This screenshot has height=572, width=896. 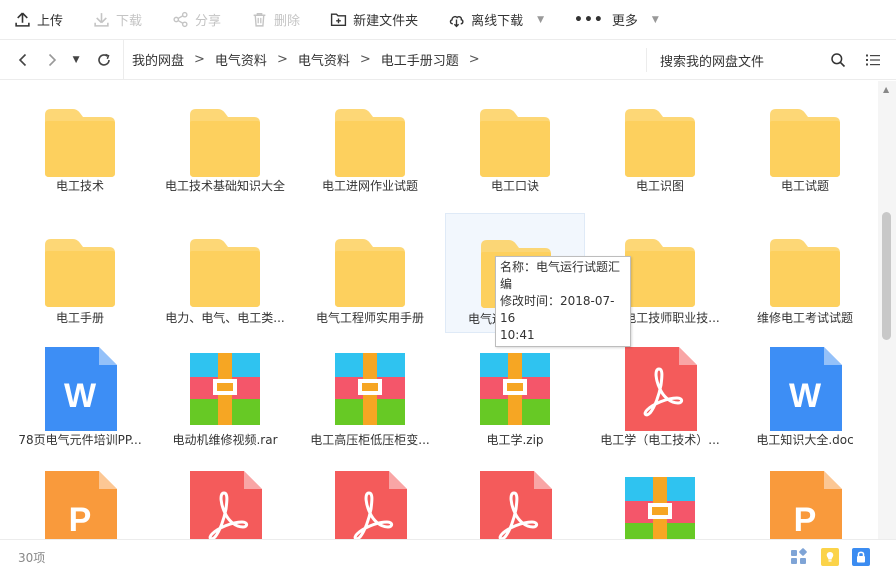 I want to click on search-input: 搜索我的网盘文件, so click(x=745, y=60).